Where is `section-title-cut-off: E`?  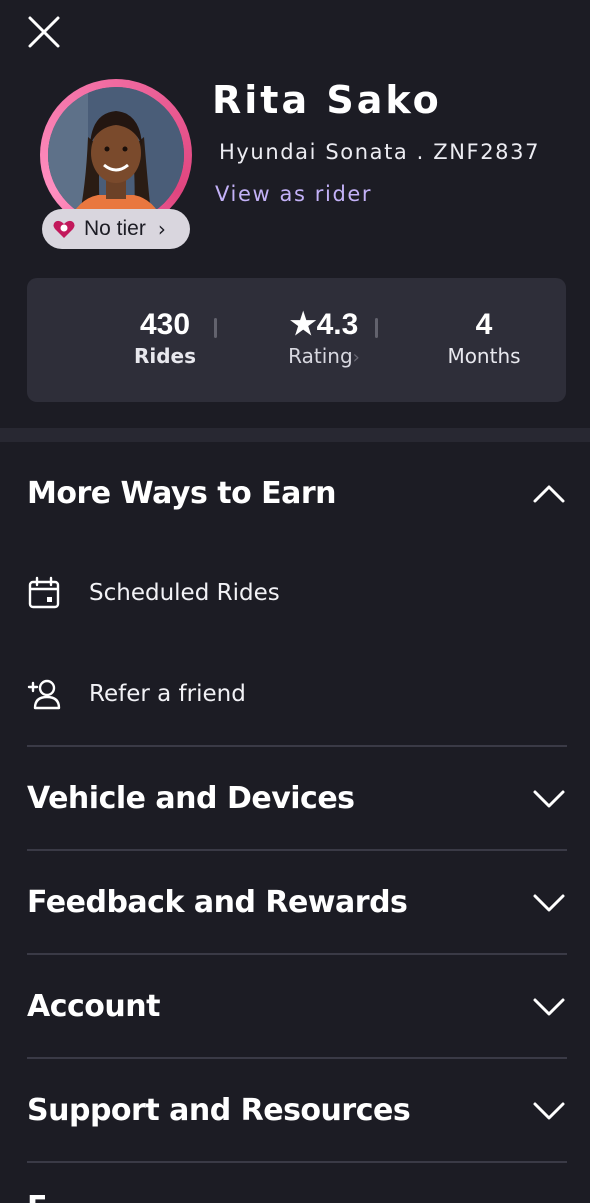 section-title-cut-off: E is located at coordinates (37, 1196).